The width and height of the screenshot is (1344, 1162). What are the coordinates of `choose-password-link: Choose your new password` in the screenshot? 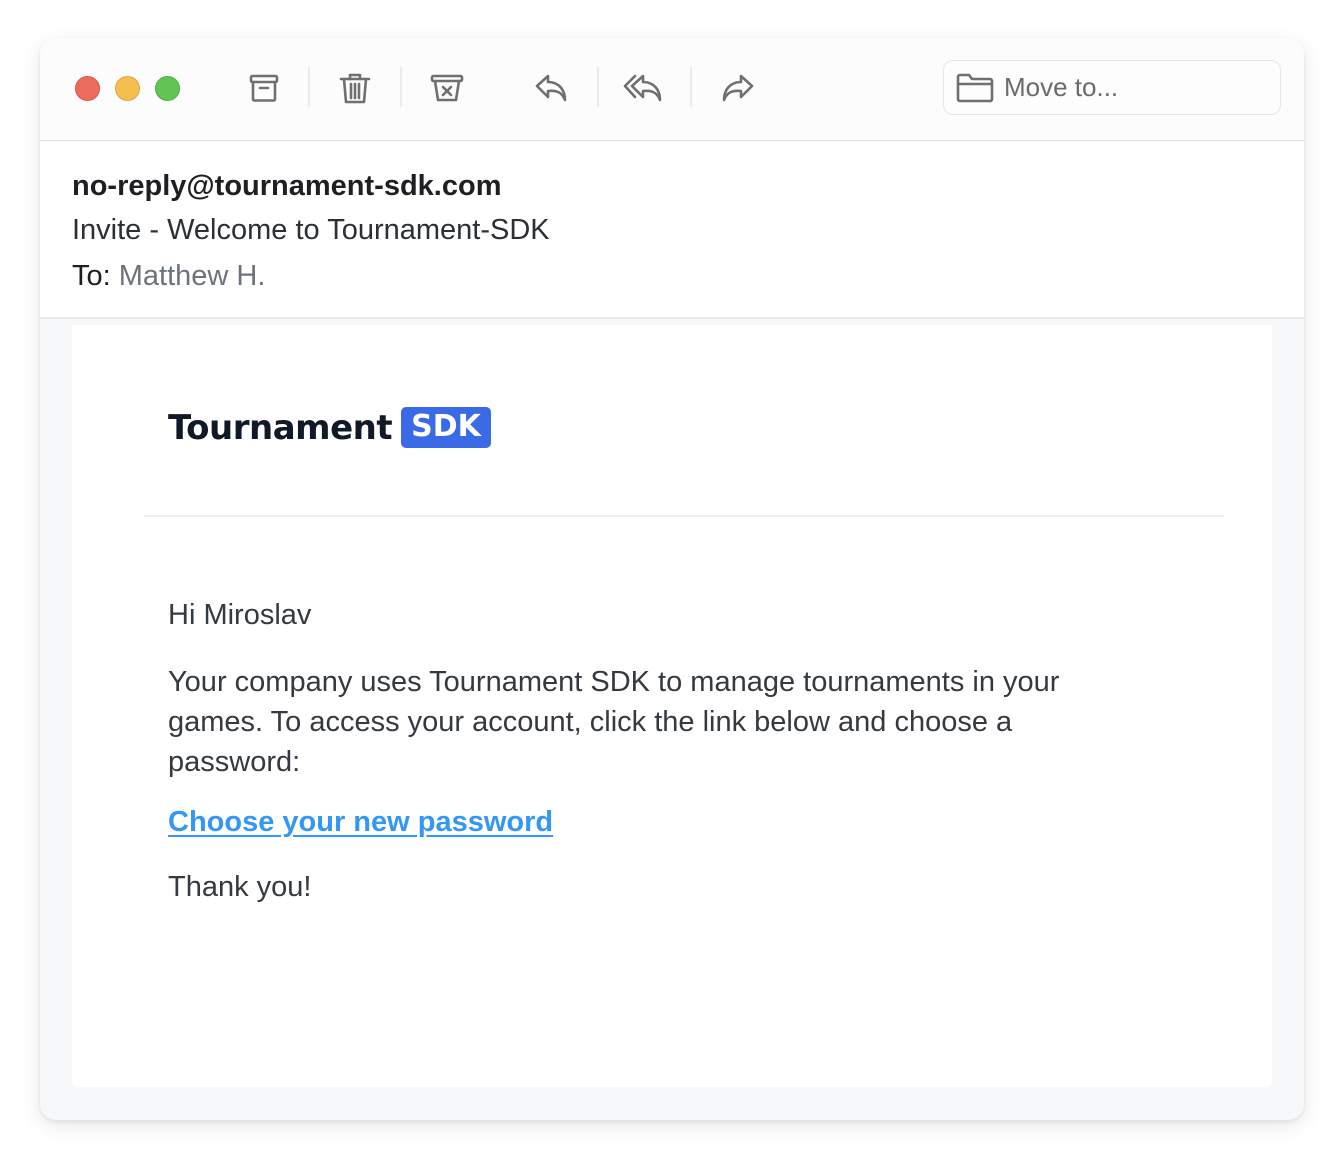 It's located at (360, 822).